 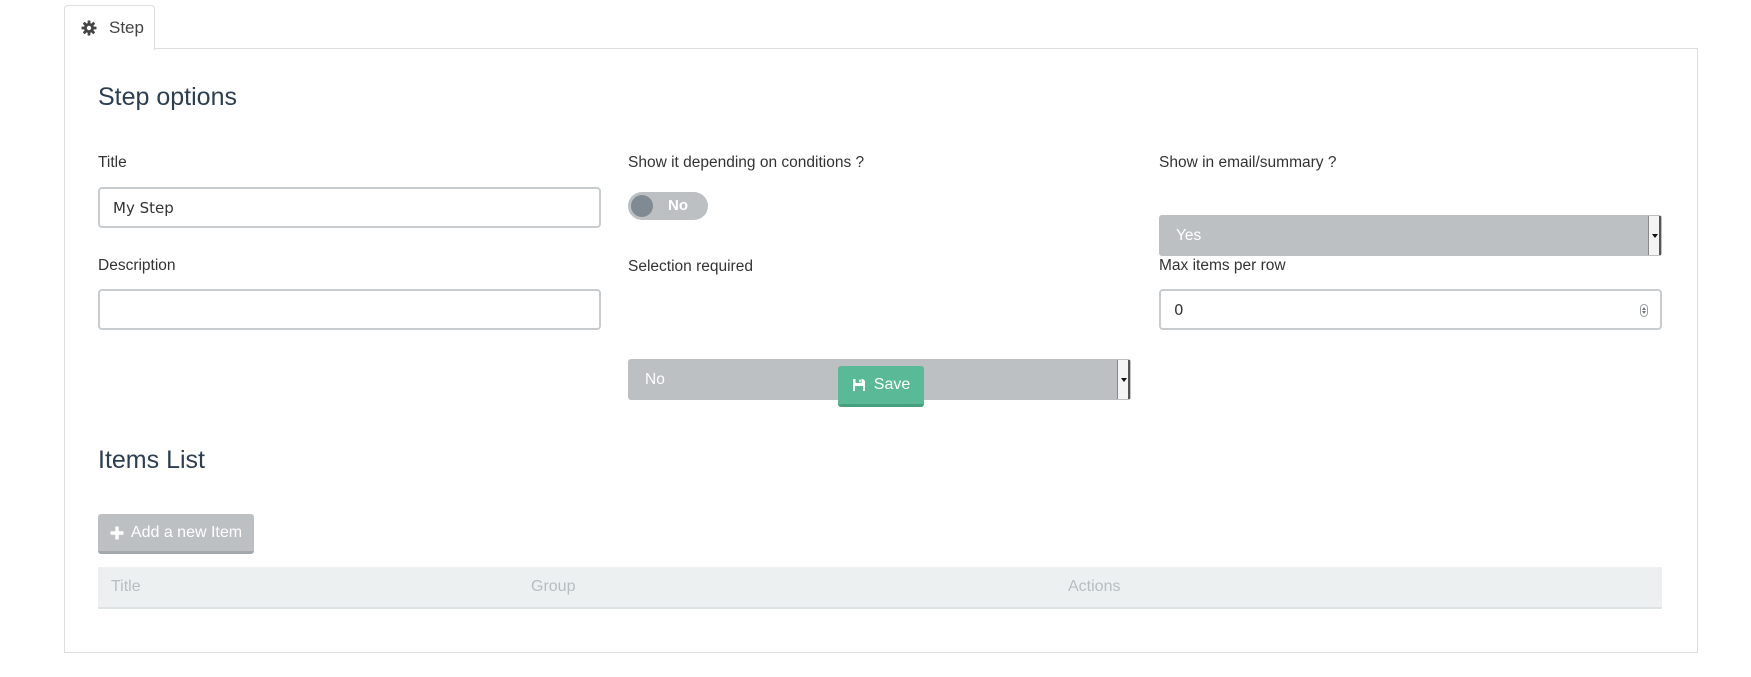 I want to click on description-label: Description, so click(x=137, y=265).